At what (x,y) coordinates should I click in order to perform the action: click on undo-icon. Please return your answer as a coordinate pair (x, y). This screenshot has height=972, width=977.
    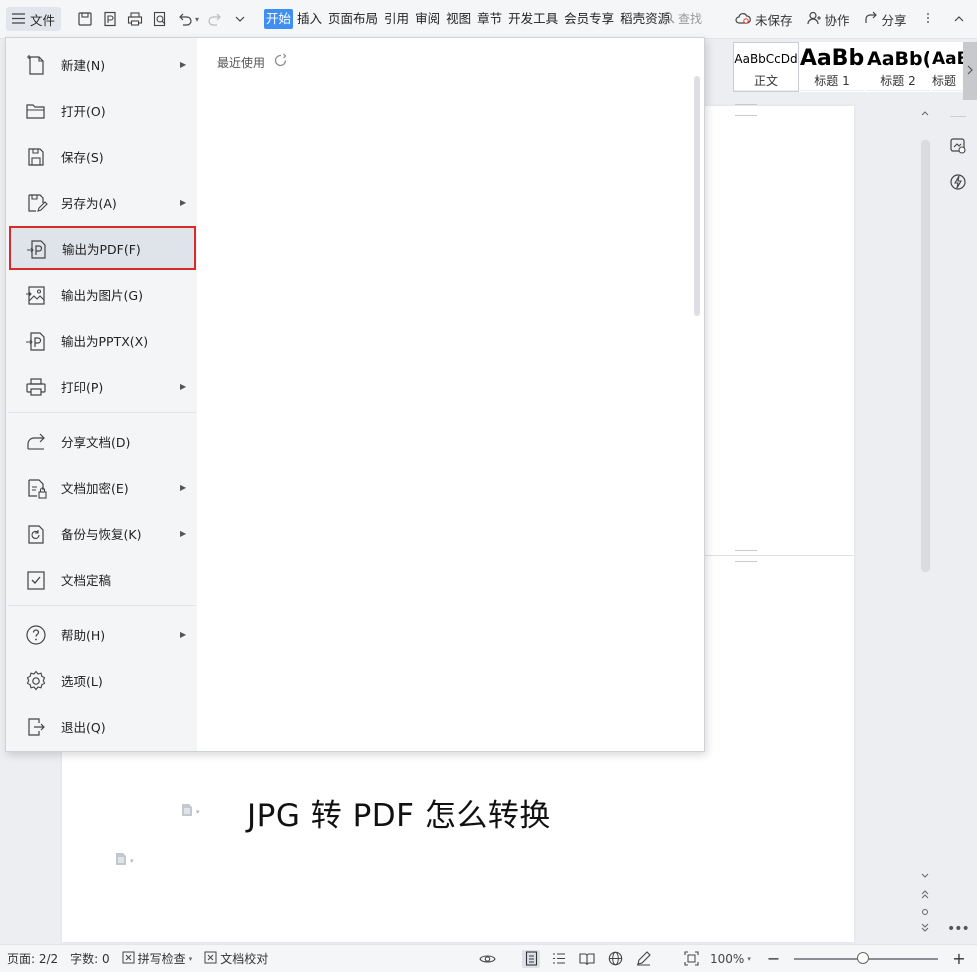
    Looking at the image, I should click on (185, 19).